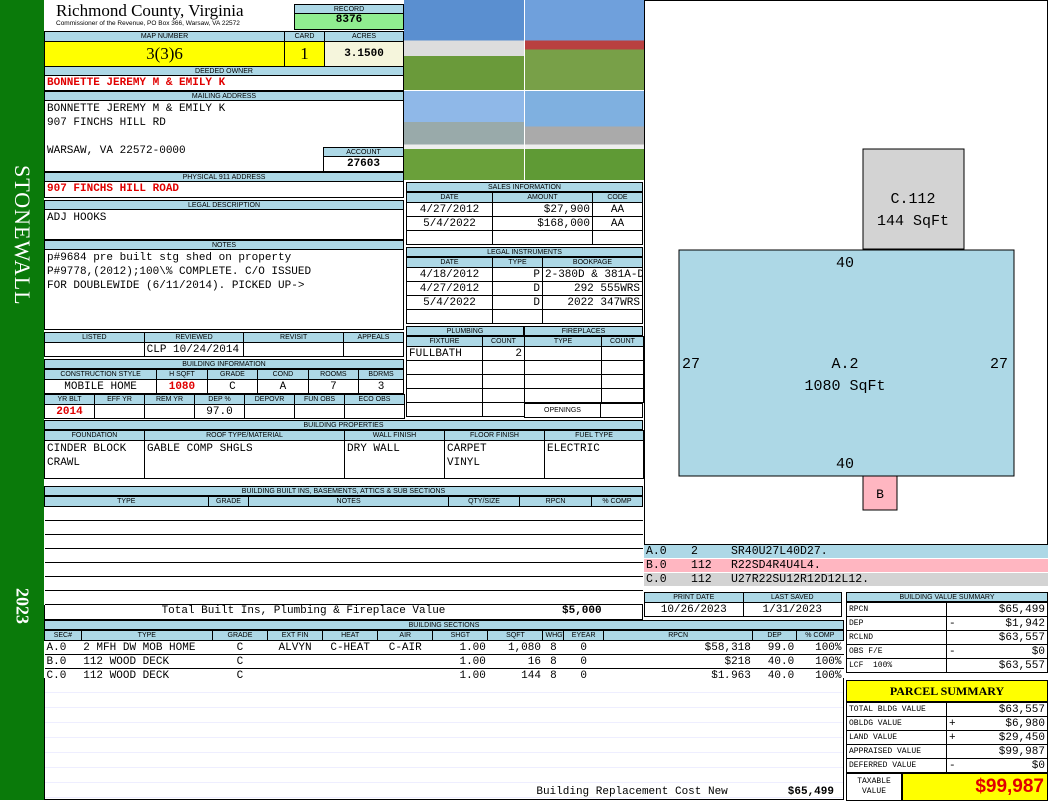 The image size is (1050, 801). Describe the element at coordinates (449, 197) in the screenshot. I see `sales-col-header: DATE` at that location.